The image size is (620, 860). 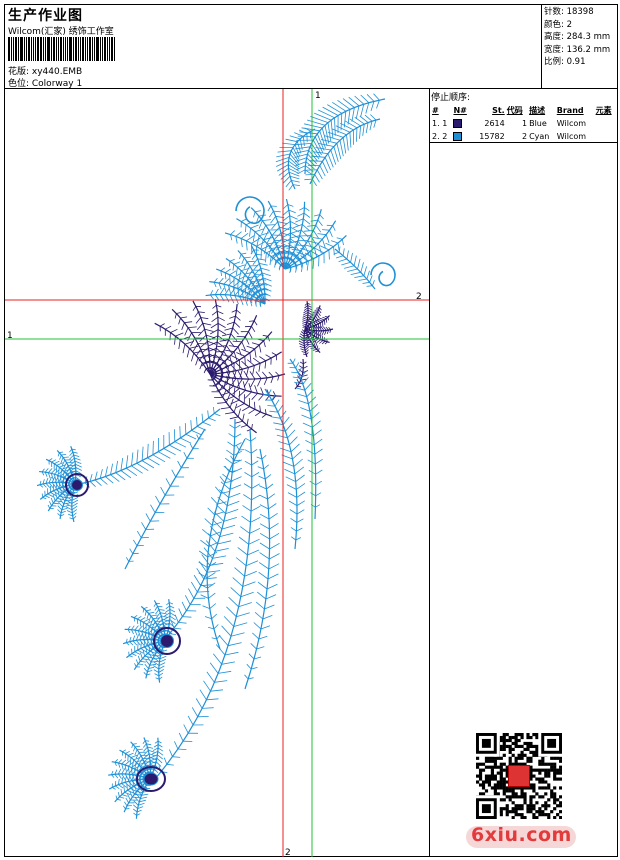 I want to click on table-row: 2. 2 15782 2 Cyan Wilcom, so click(x=524, y=136).